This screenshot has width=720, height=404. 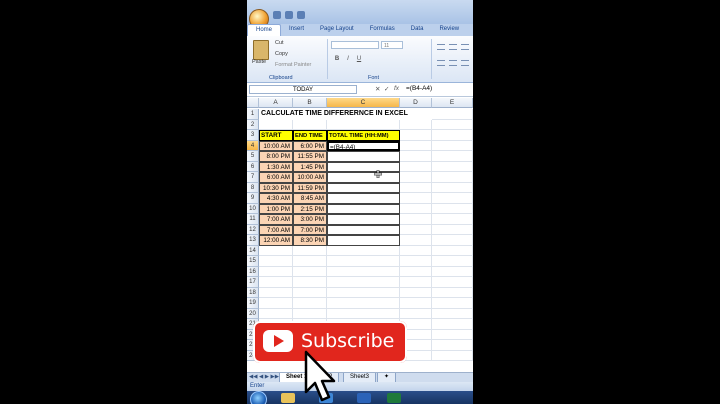 What do you see at coordinates (310, 198) in the screenshot?
I see `end-time-cell: 8:45 AM` at bounding box center [310, 198].